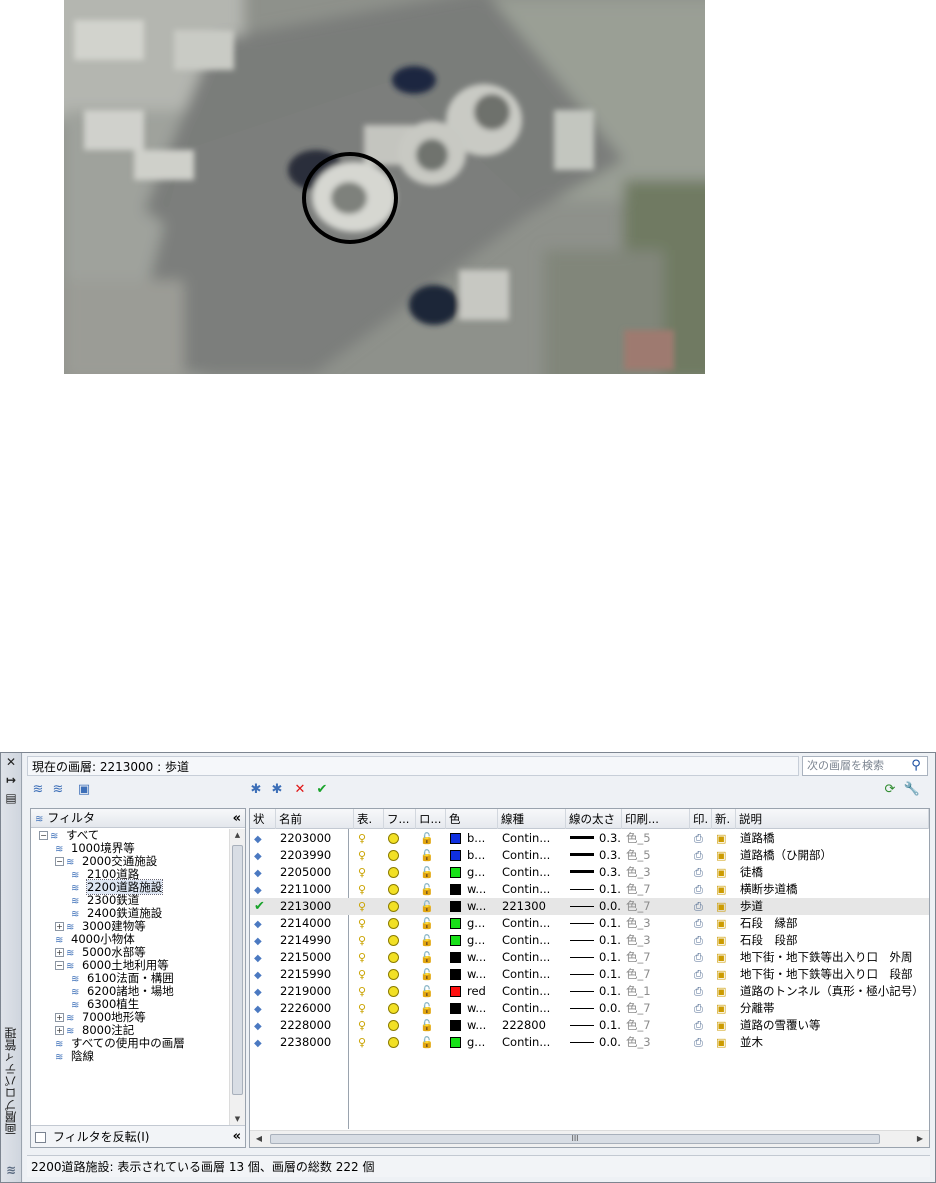 The image size is (936, 1183). I want to click on layer-name: 2203000, so click(305, 838).